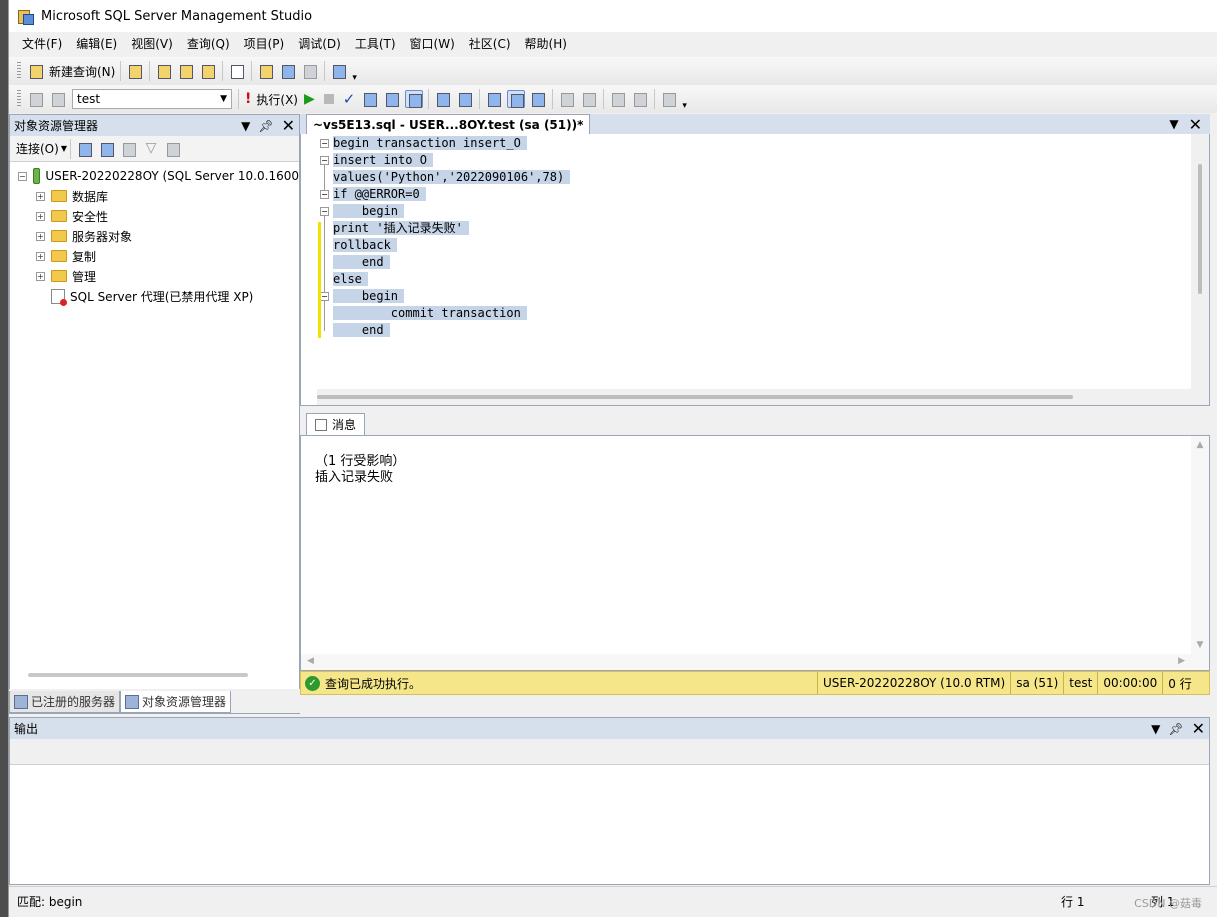  Describe the element at coordinates (36, 99) in the screenshot. I see `connect-icon` at that location.